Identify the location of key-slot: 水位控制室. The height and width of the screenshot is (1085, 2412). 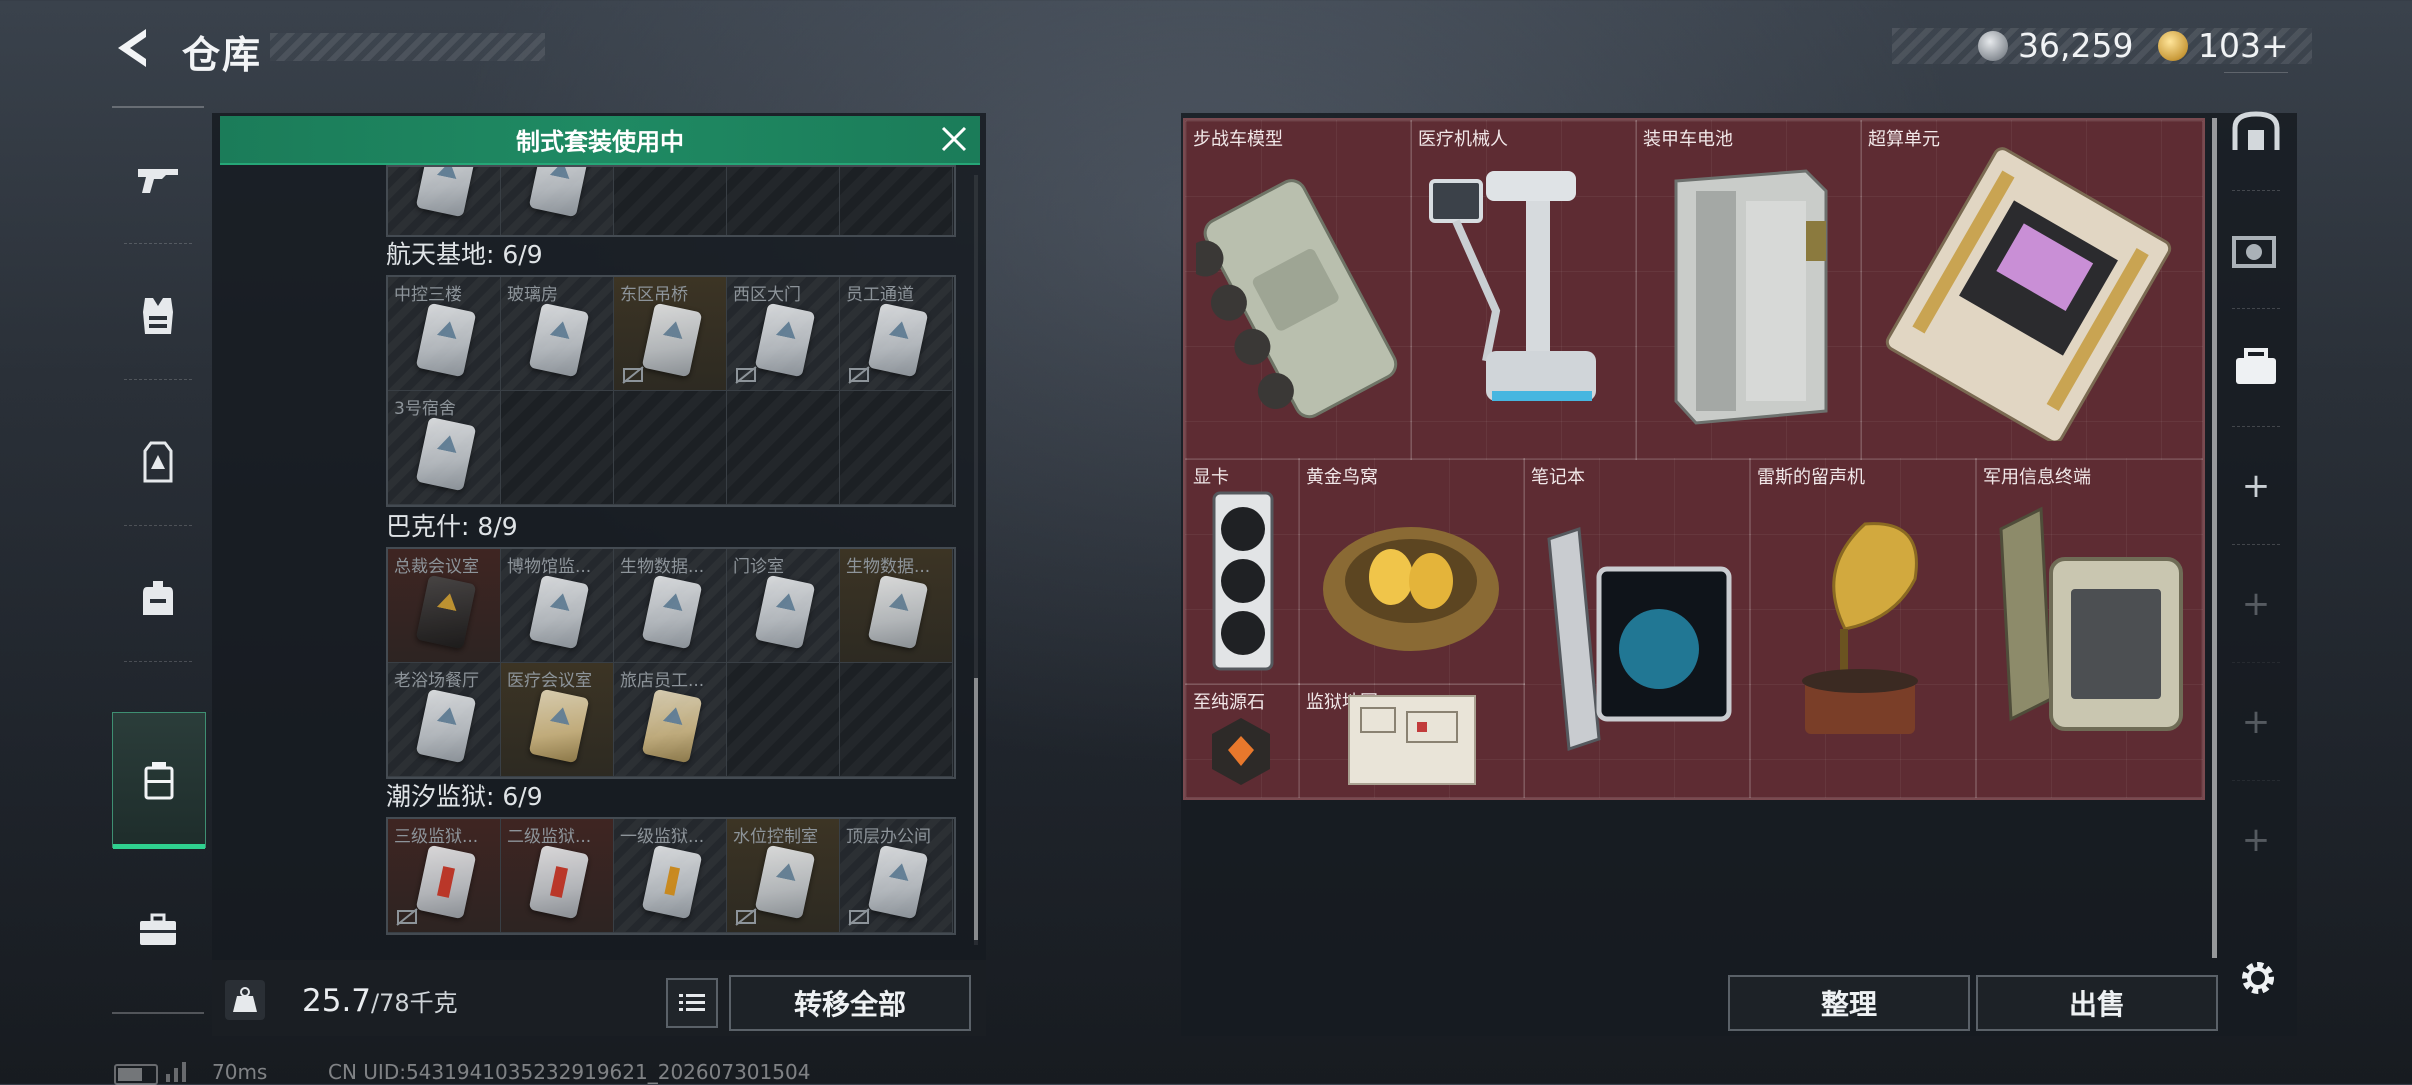
(783, 876).